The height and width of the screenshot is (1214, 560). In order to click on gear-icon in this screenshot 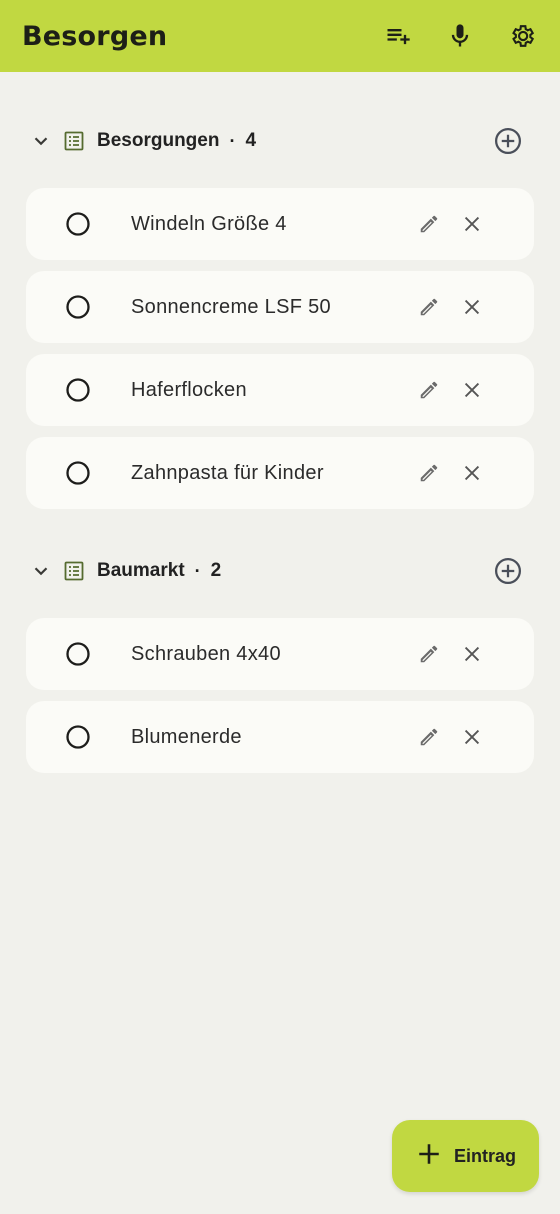, I will do `click(522, 36)`.